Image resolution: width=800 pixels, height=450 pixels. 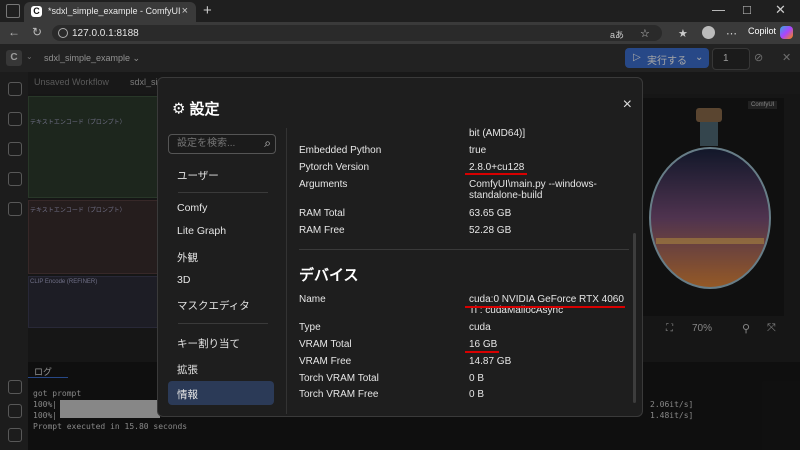 What do you see at coordinates (490, 213) in the screenshot?
I see `info-value: 63.65 GB` at bounding box center [490, 213].